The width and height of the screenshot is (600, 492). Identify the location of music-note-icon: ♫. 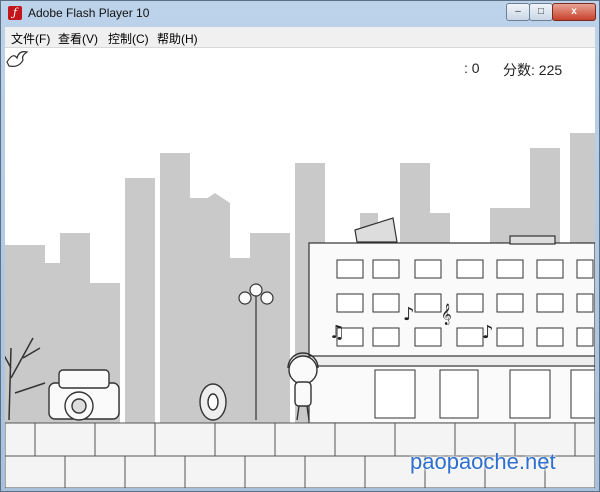
(337, 332).